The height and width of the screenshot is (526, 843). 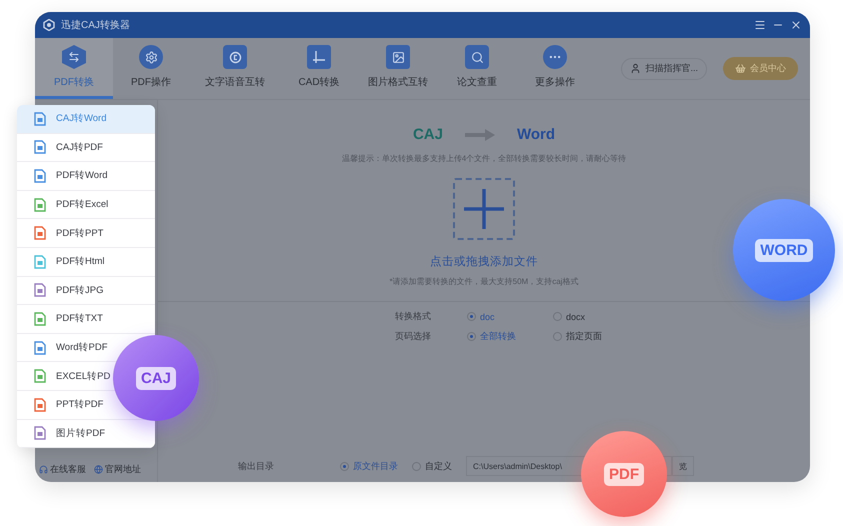 What do you see at coordinates (740, 68) in the screenshot?
I see `basket-icon` at bounding box center [740, 68].